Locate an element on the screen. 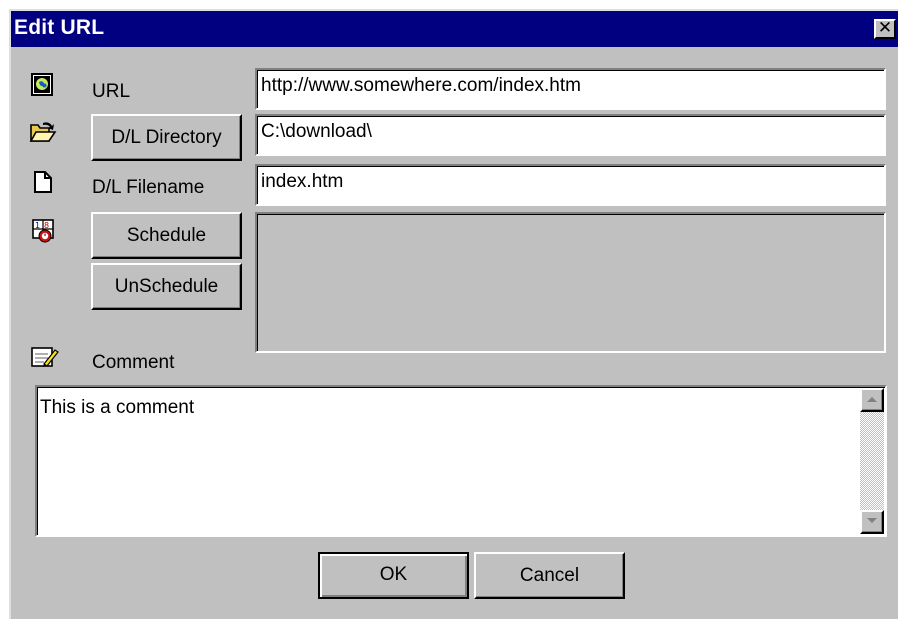 Image resolution: width=898 pixels, height=619 pixels. globe-icon is located at coordinates (43, 85).